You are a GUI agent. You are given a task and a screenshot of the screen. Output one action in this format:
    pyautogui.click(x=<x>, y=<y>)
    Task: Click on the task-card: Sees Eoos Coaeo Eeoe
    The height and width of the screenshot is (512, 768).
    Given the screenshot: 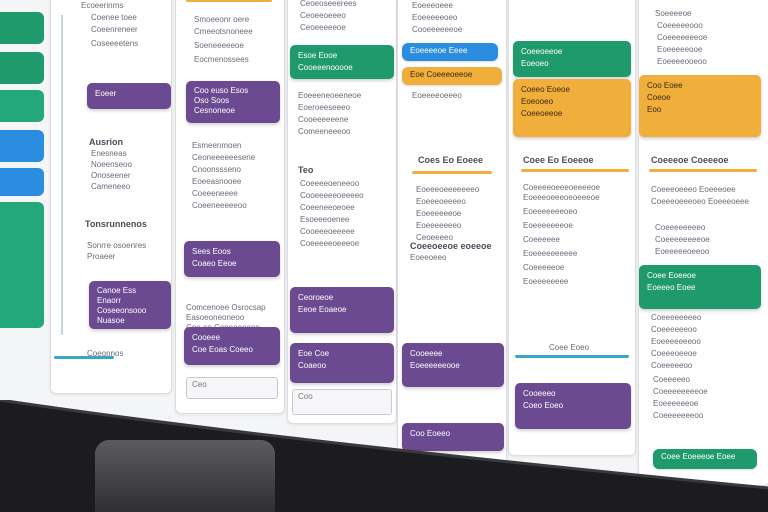 What is the action you would take?
    pyautogui.click(x=232, y=259)
    